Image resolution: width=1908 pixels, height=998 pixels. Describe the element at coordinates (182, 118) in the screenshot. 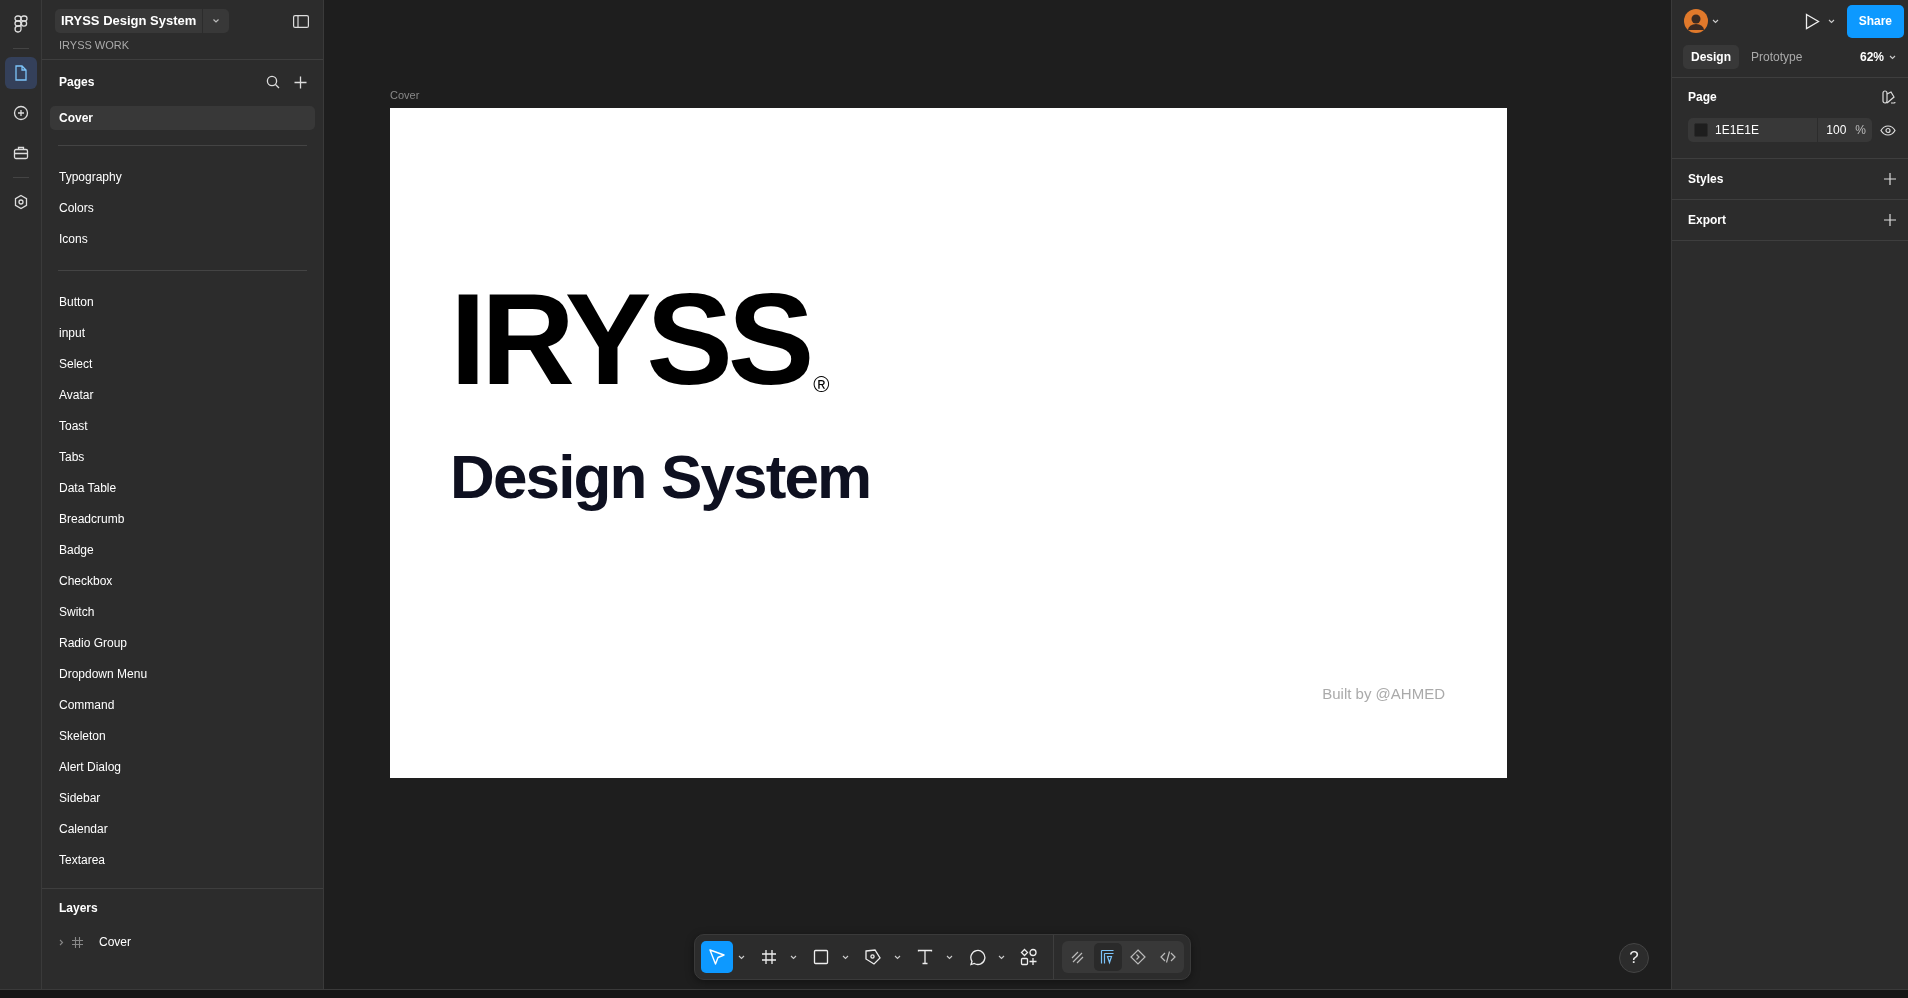

I see `page-item: Cover` at that location.